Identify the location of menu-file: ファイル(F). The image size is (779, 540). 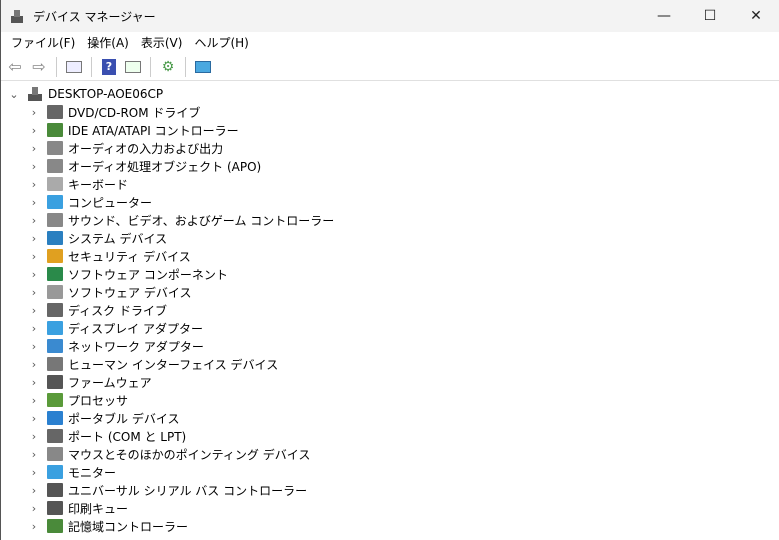
(43, 42).